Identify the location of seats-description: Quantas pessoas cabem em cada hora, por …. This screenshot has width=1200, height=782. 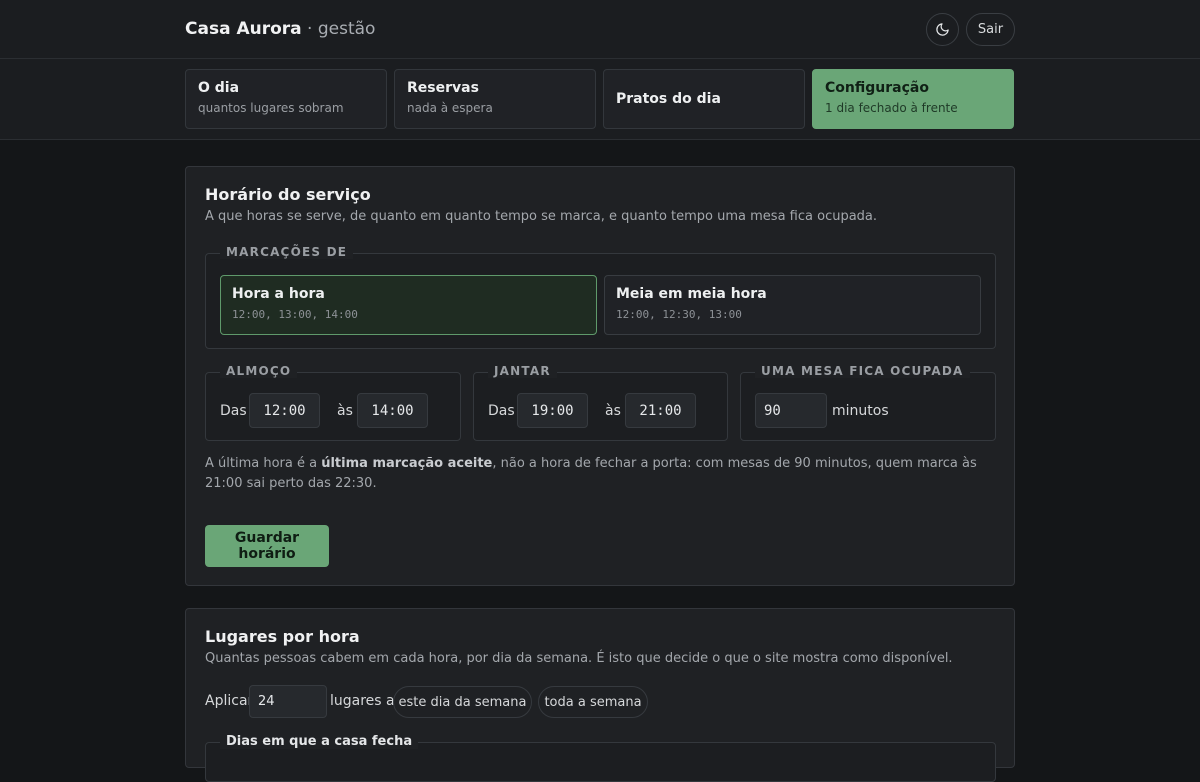
(579, 658).